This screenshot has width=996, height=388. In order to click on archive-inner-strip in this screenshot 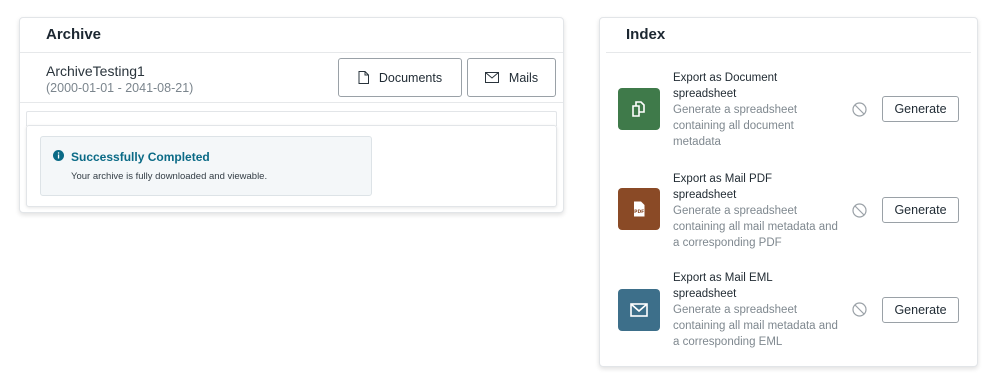, I will do `click(291, 118)`.